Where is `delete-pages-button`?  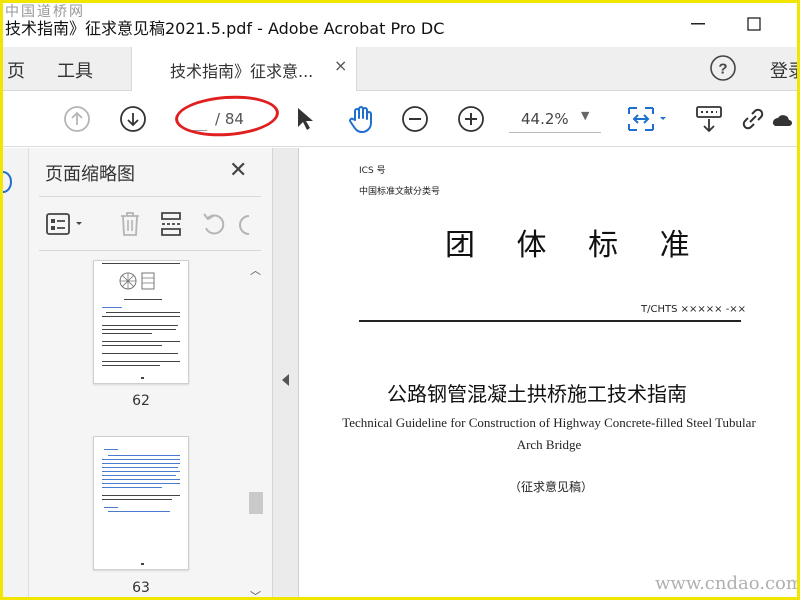
delete-pages-button is located at coordinates (130, 224).